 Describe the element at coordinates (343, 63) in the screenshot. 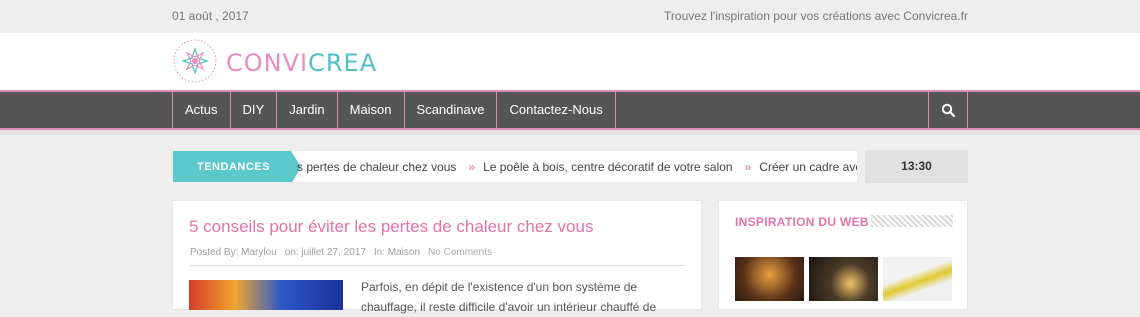

I see `logo-wordmark-part2: CREA` at that location.